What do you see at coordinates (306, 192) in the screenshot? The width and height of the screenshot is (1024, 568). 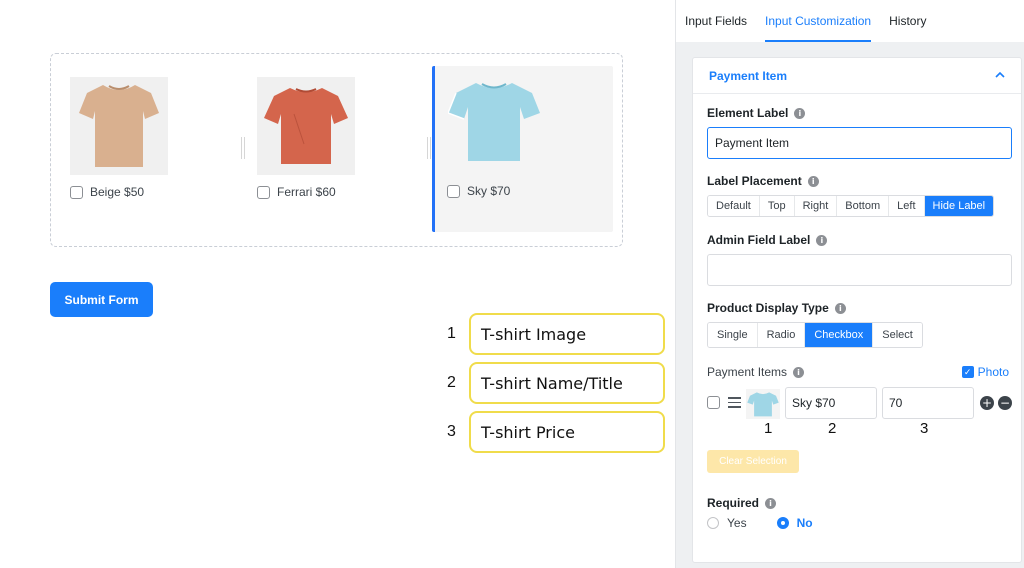 I see `product-label: Ferrari $60` at bounding box center [306, 192].